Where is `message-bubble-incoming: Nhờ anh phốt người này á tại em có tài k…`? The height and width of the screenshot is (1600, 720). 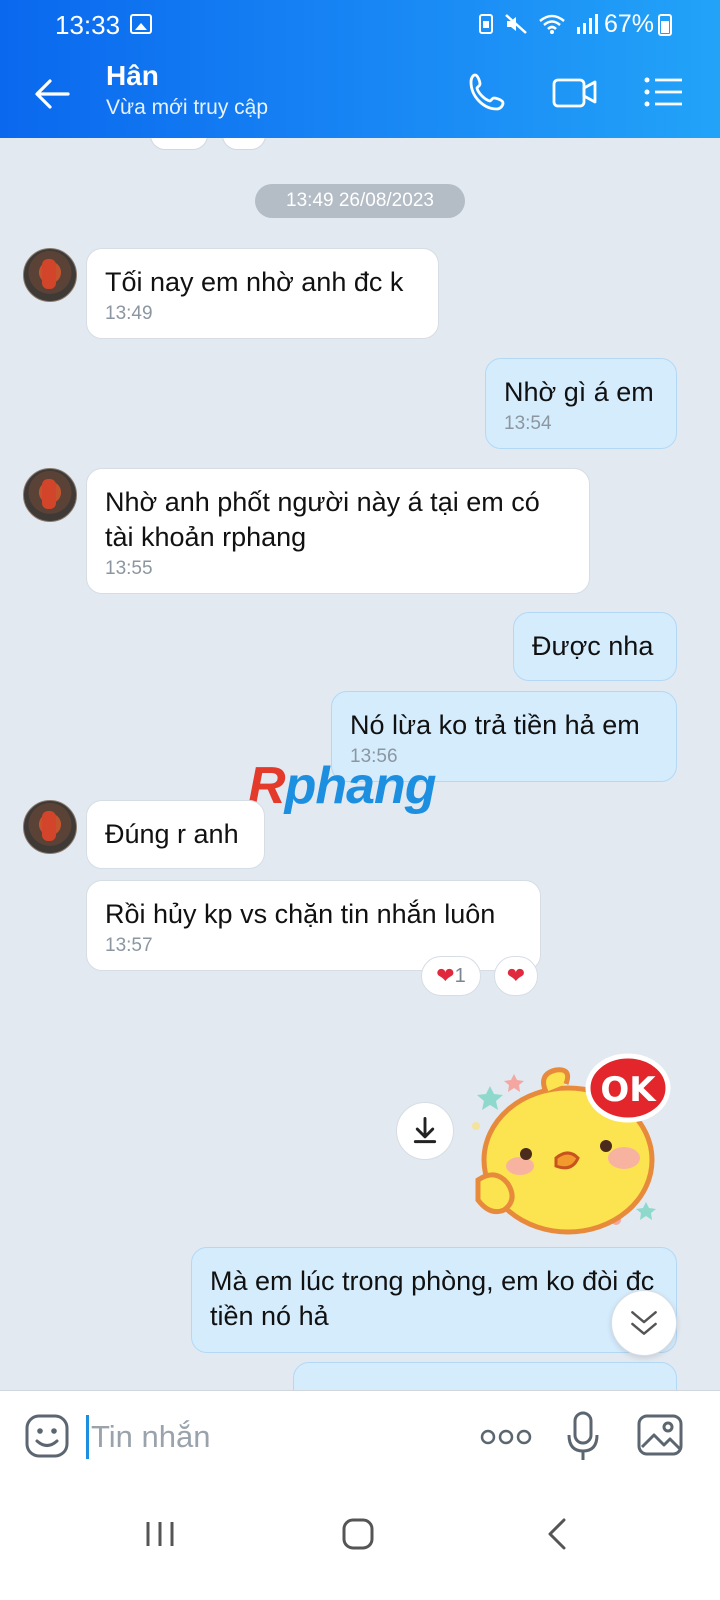 message-bubble-incoming: Nhờ anh phốt người này á tại em có tài k… is located at coordinates (338, 531).